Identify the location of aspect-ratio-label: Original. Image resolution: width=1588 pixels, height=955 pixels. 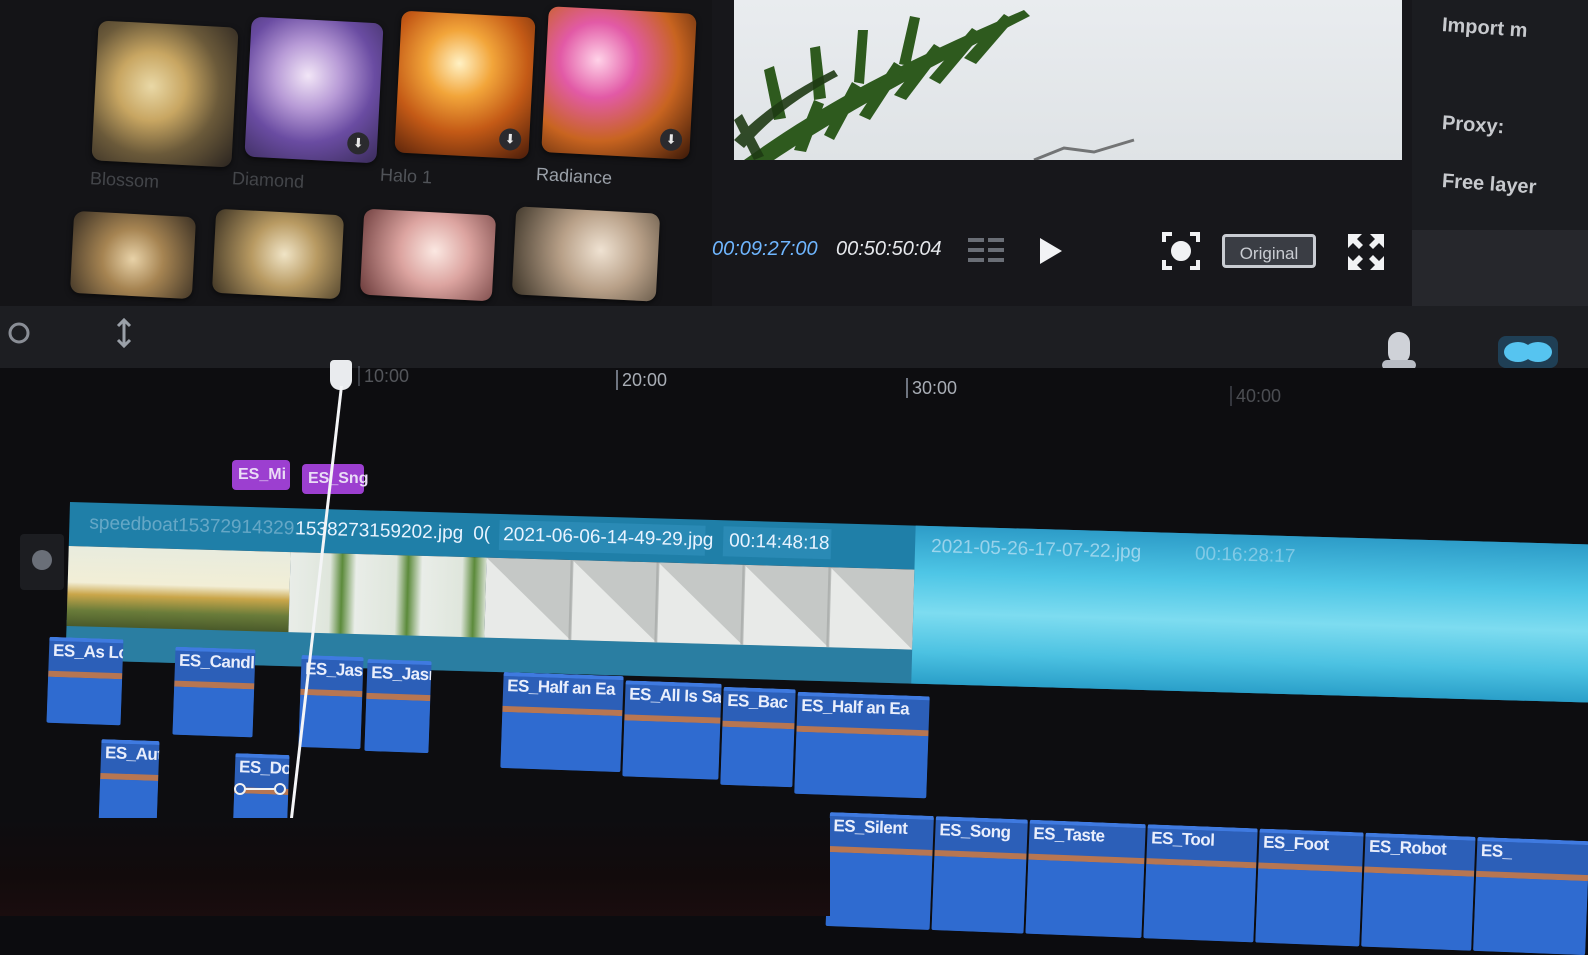
(1269, 253).